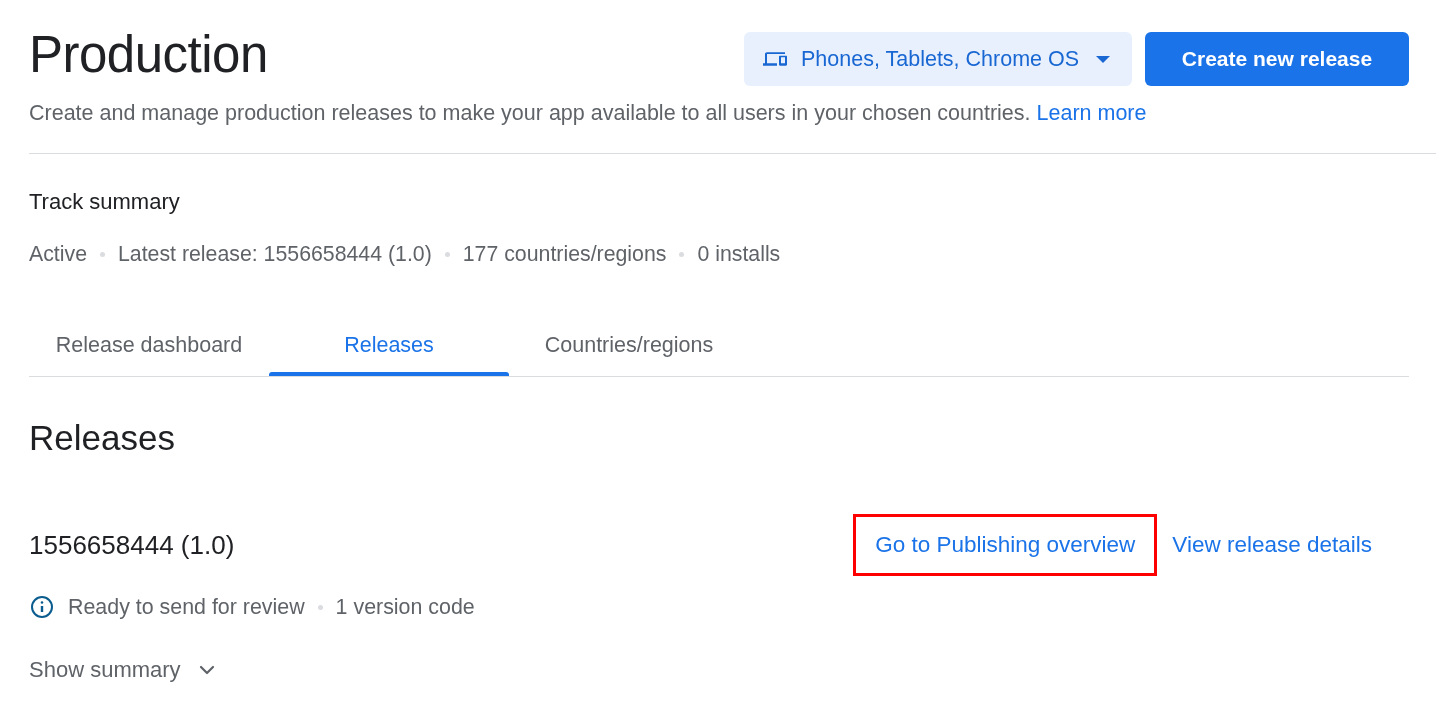  What do you see at coordinates (405, 607) in the screenshot?
I see `release-detail: 1 version code` at bounding box center [405, 607].